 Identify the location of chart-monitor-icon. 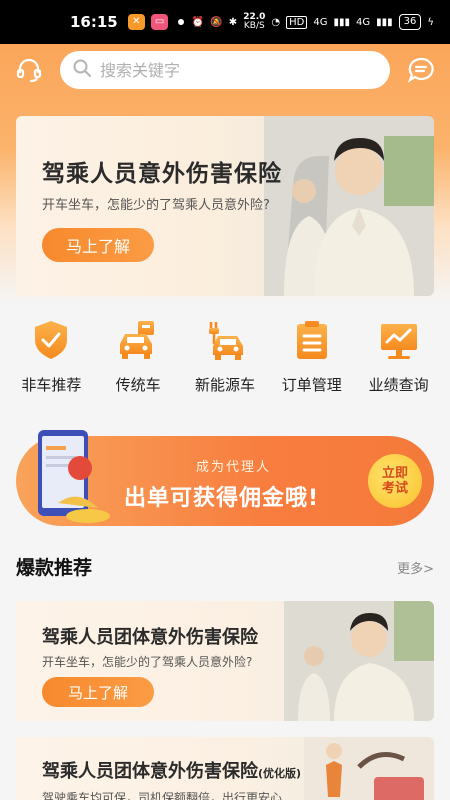
(398, 341).